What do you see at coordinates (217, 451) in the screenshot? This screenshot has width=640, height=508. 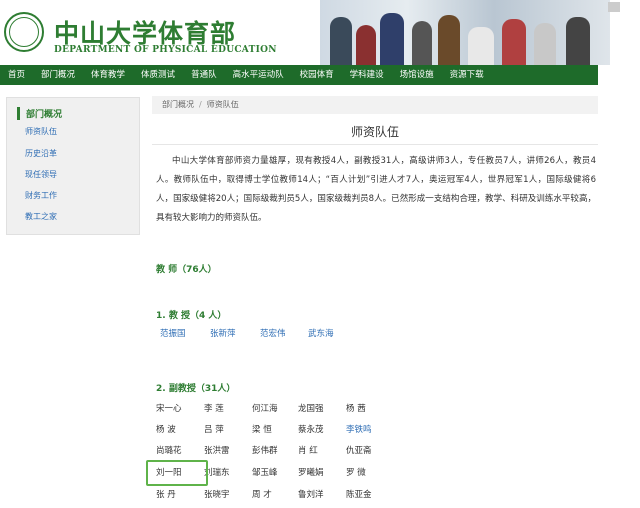 I see `associate-professor-name: 张洪雷` at bounding box center [217, 451].